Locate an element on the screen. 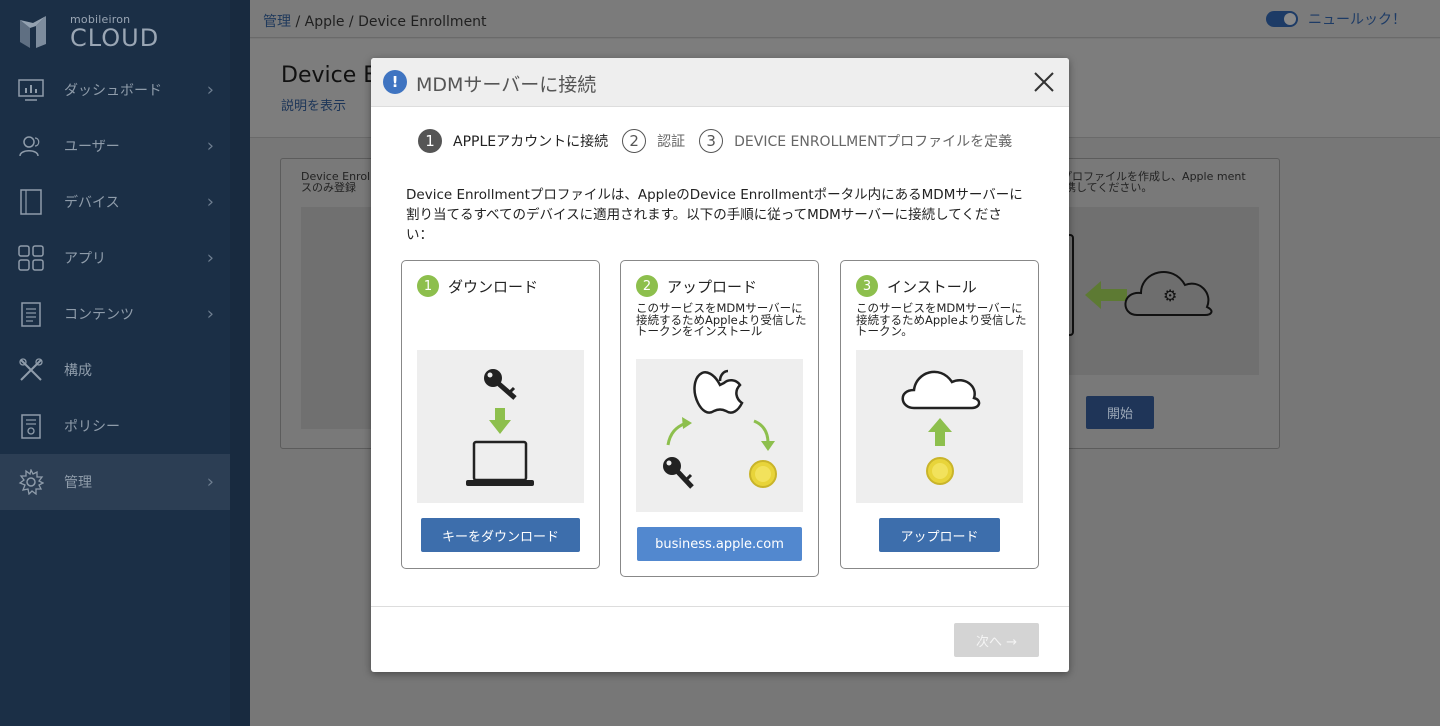 Image resolution: width=1440 pixels, height=726 pixels. step-number: 1 is located at coordinates (430, 141).